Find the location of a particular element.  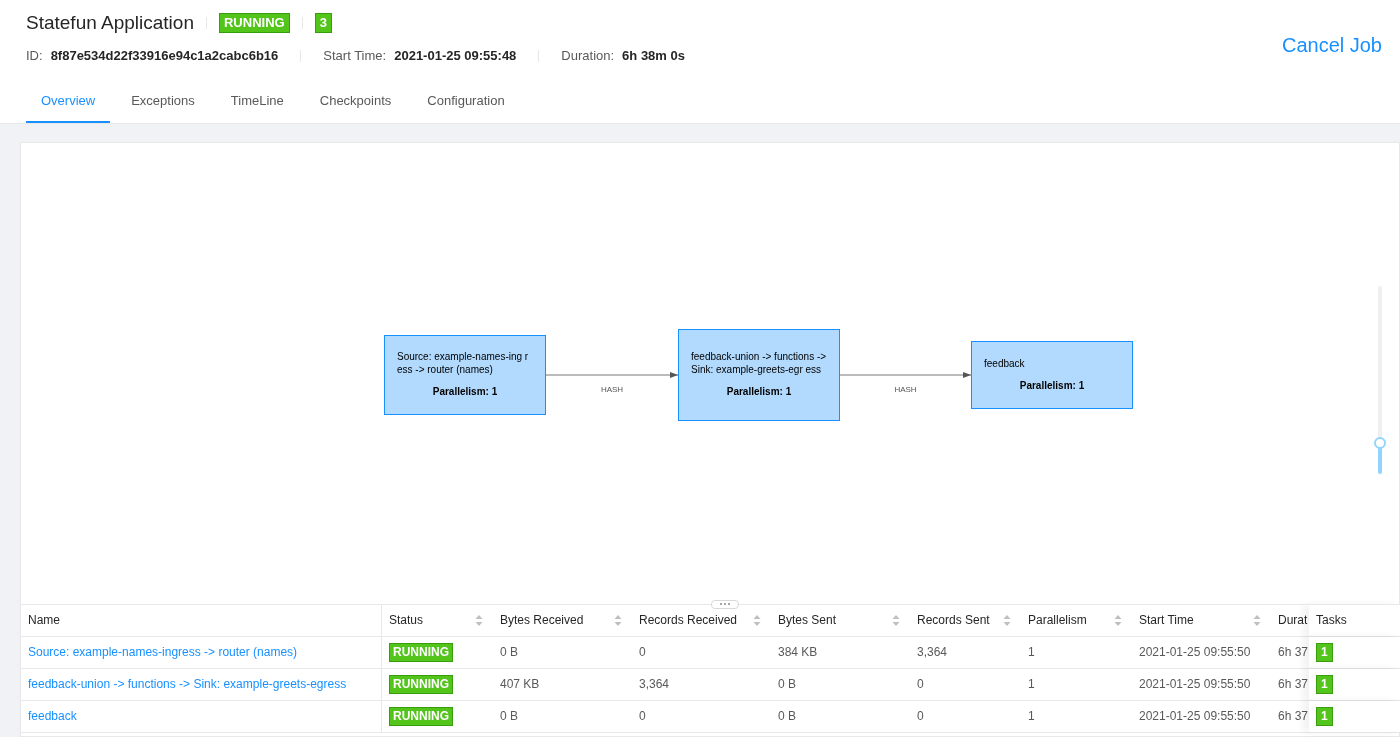

column-header: Records Received is located at coordinates (701, 620).